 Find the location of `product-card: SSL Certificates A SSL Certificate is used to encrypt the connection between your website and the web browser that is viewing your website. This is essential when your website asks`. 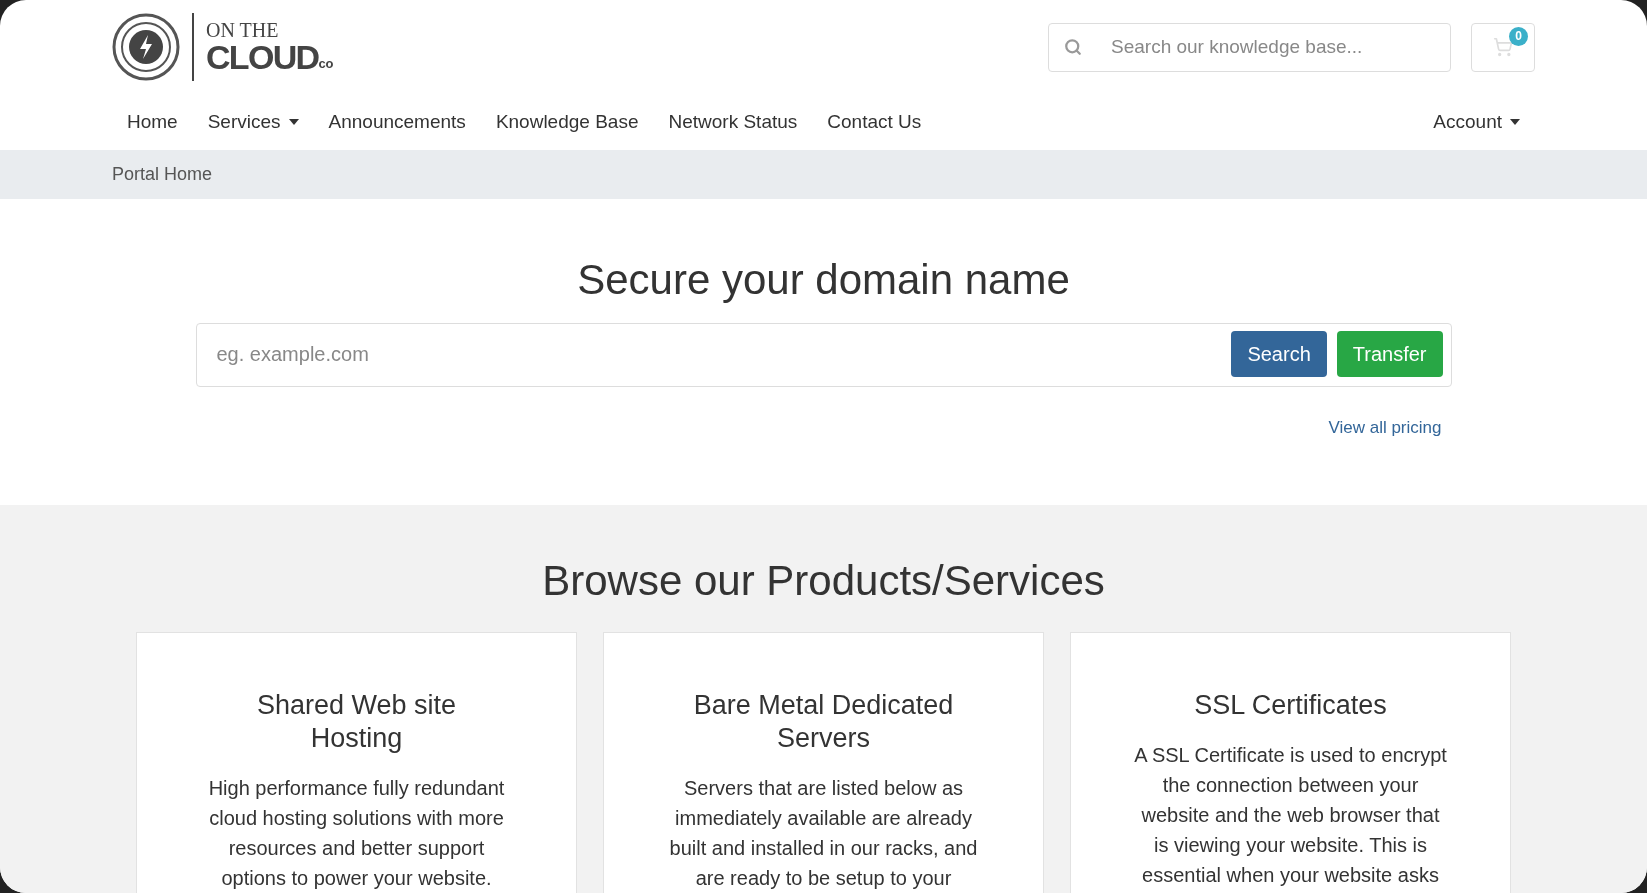

product-card: SSL Certificates A SSL Certificate is used to encrypt the connection between your website and the web browser that is viewing your website. This is essential when your website asks is located at coordinates (1290, 762).